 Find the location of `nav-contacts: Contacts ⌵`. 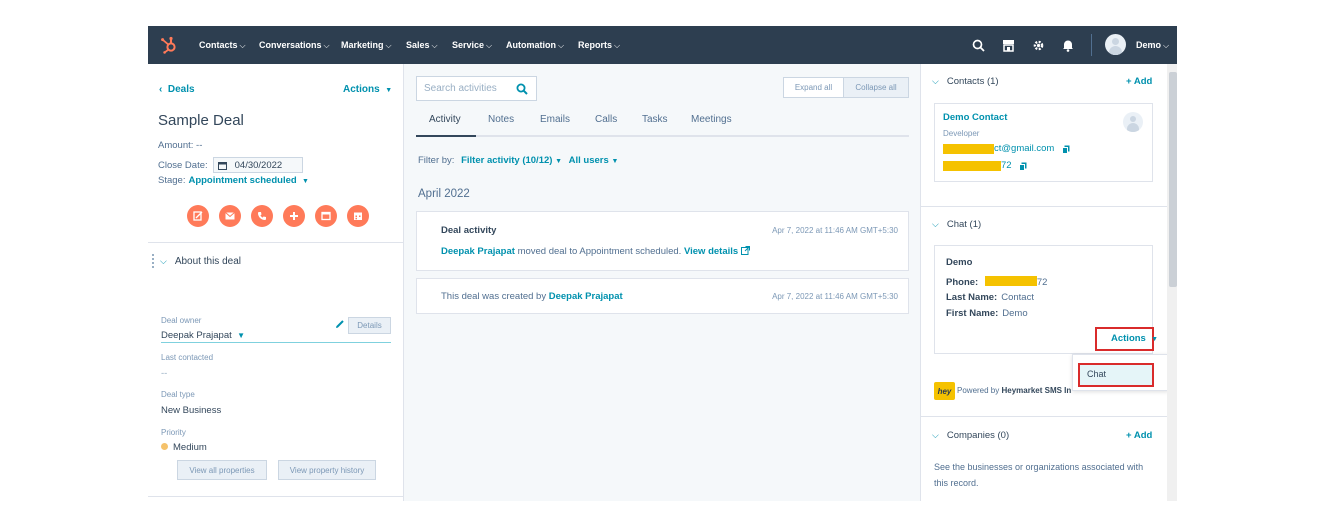

nav-contacts: Contacts ⌵ is located at coordinates (222, 45).